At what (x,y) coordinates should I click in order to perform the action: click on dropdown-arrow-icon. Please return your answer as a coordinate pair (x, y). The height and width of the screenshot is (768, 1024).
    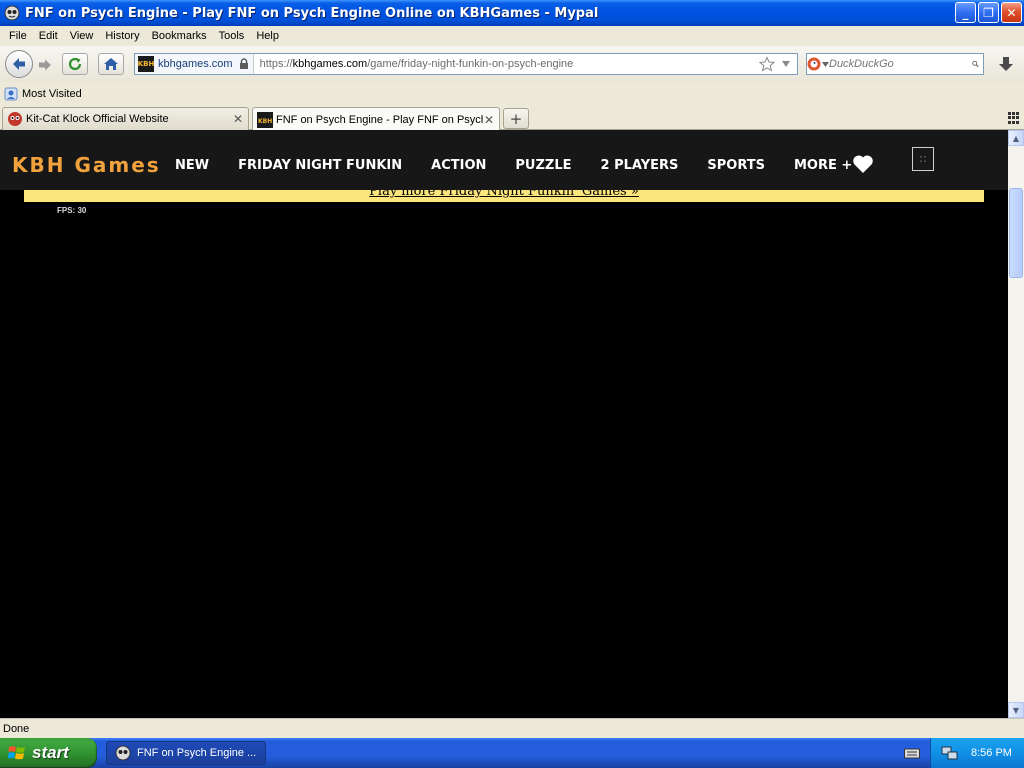
    Looking at the image, I should click on (786, 64).